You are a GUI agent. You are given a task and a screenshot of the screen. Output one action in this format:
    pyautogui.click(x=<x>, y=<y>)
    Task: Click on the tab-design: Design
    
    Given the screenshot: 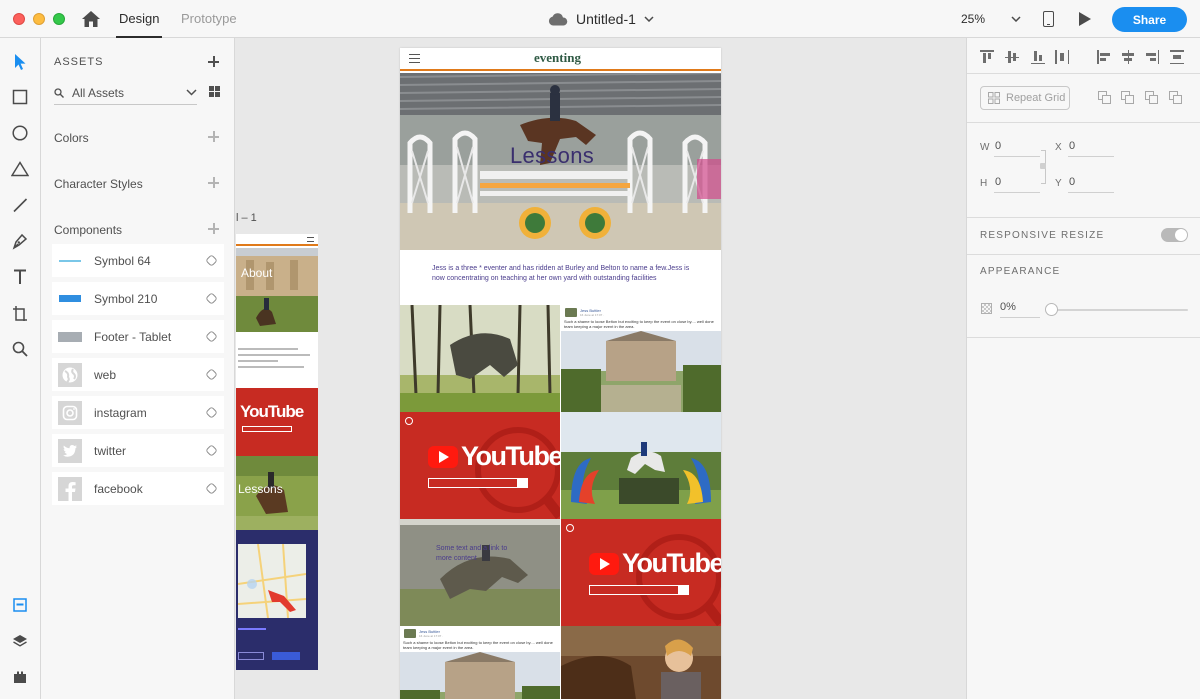 What is the action you would take?
    pyautogui.click(x=139, y=24)
    